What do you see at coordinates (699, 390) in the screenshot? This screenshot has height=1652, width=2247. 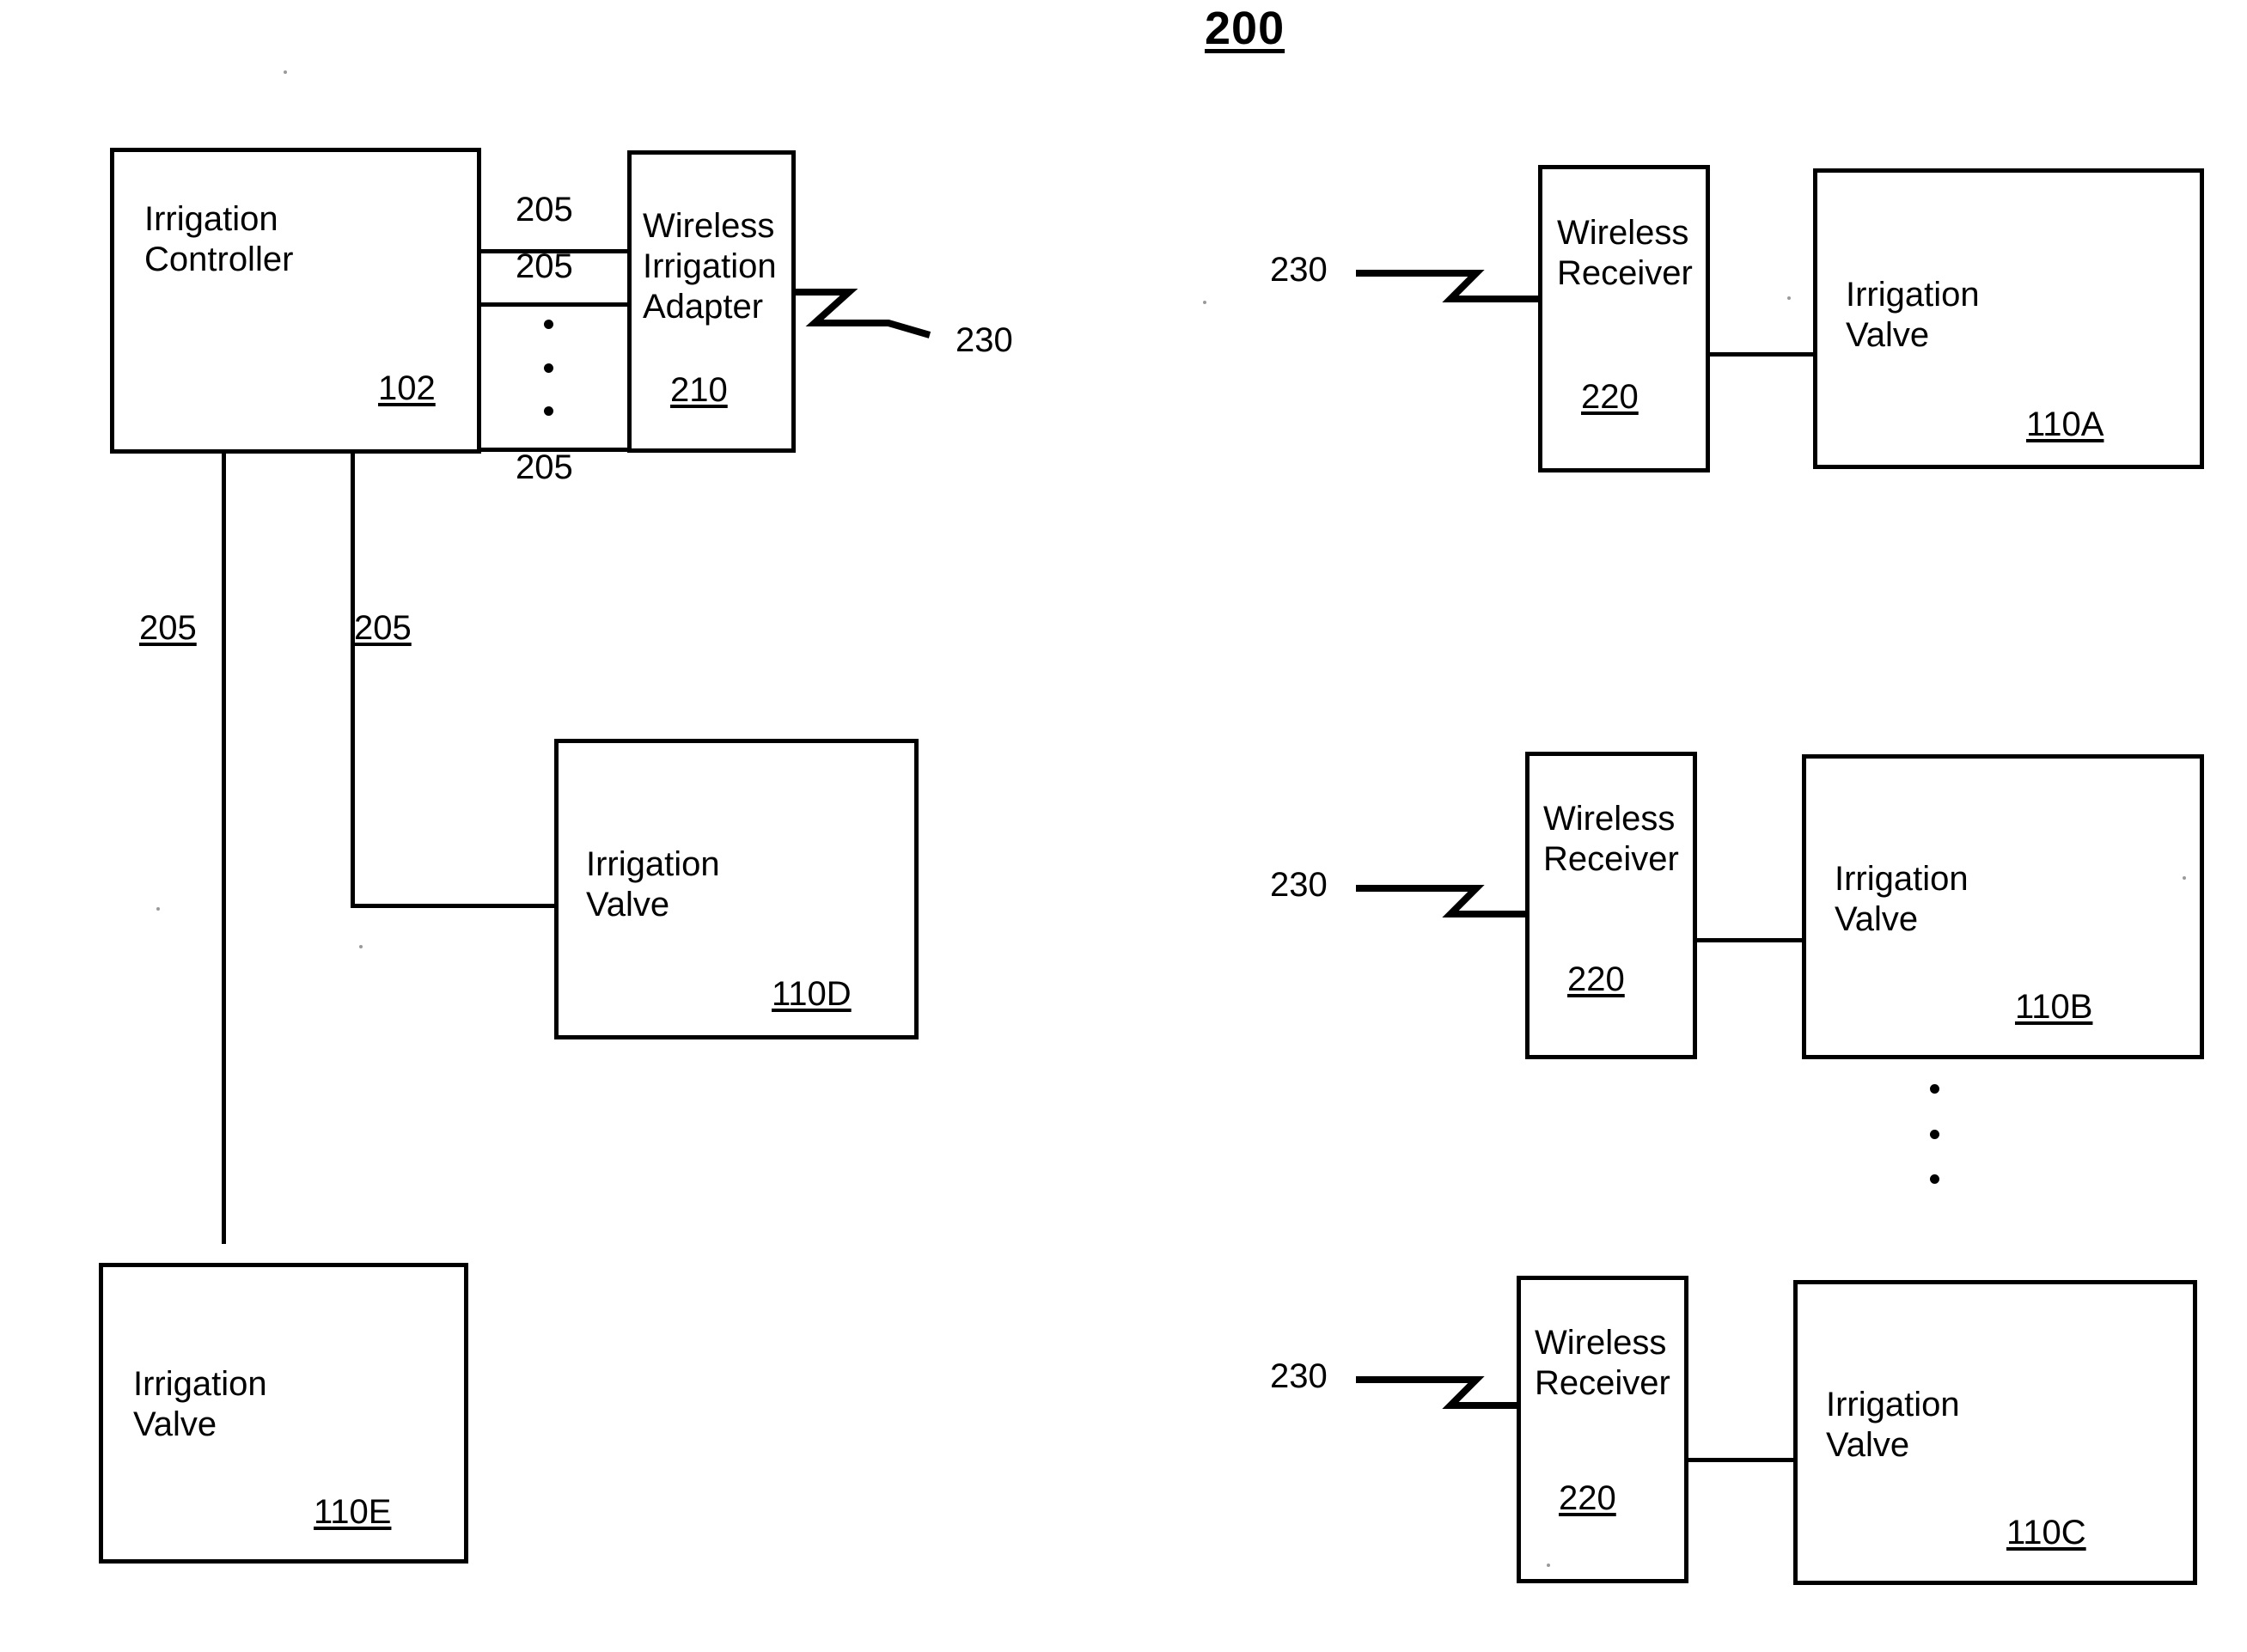 I see `wireless-irrigation-adapter-ref: 210` at bounding box center [699, 390].